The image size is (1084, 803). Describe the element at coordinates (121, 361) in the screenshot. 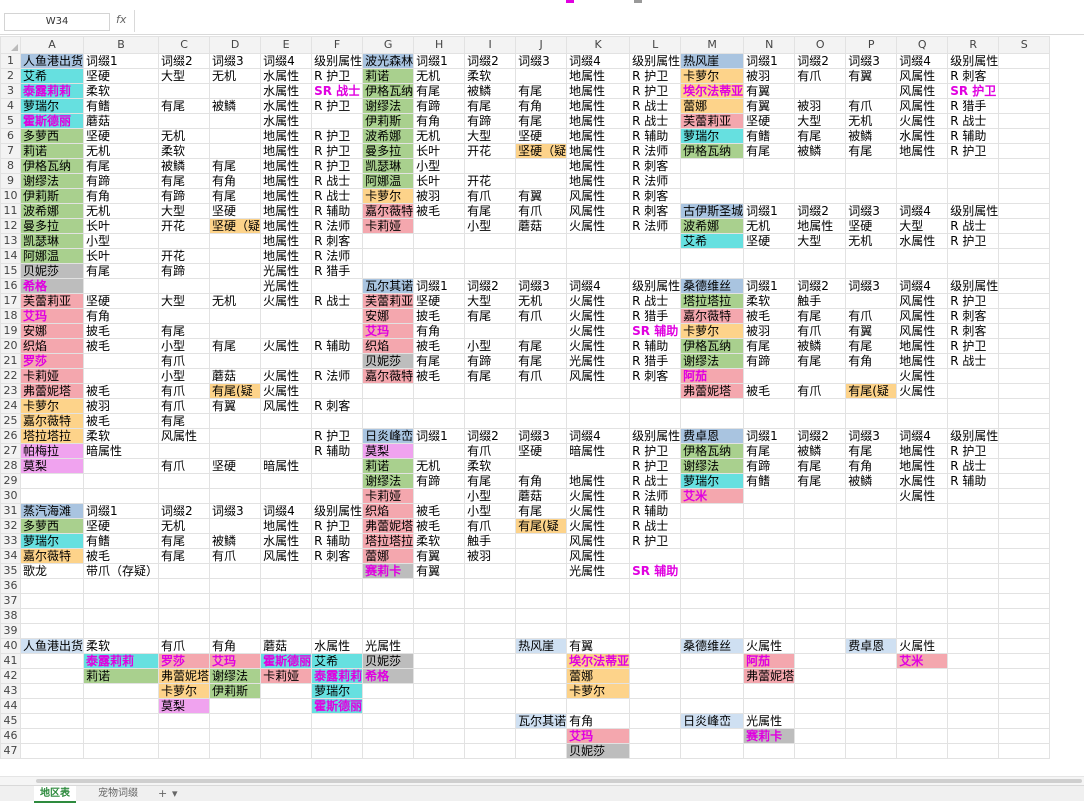

I see `cell-b21` at that location.